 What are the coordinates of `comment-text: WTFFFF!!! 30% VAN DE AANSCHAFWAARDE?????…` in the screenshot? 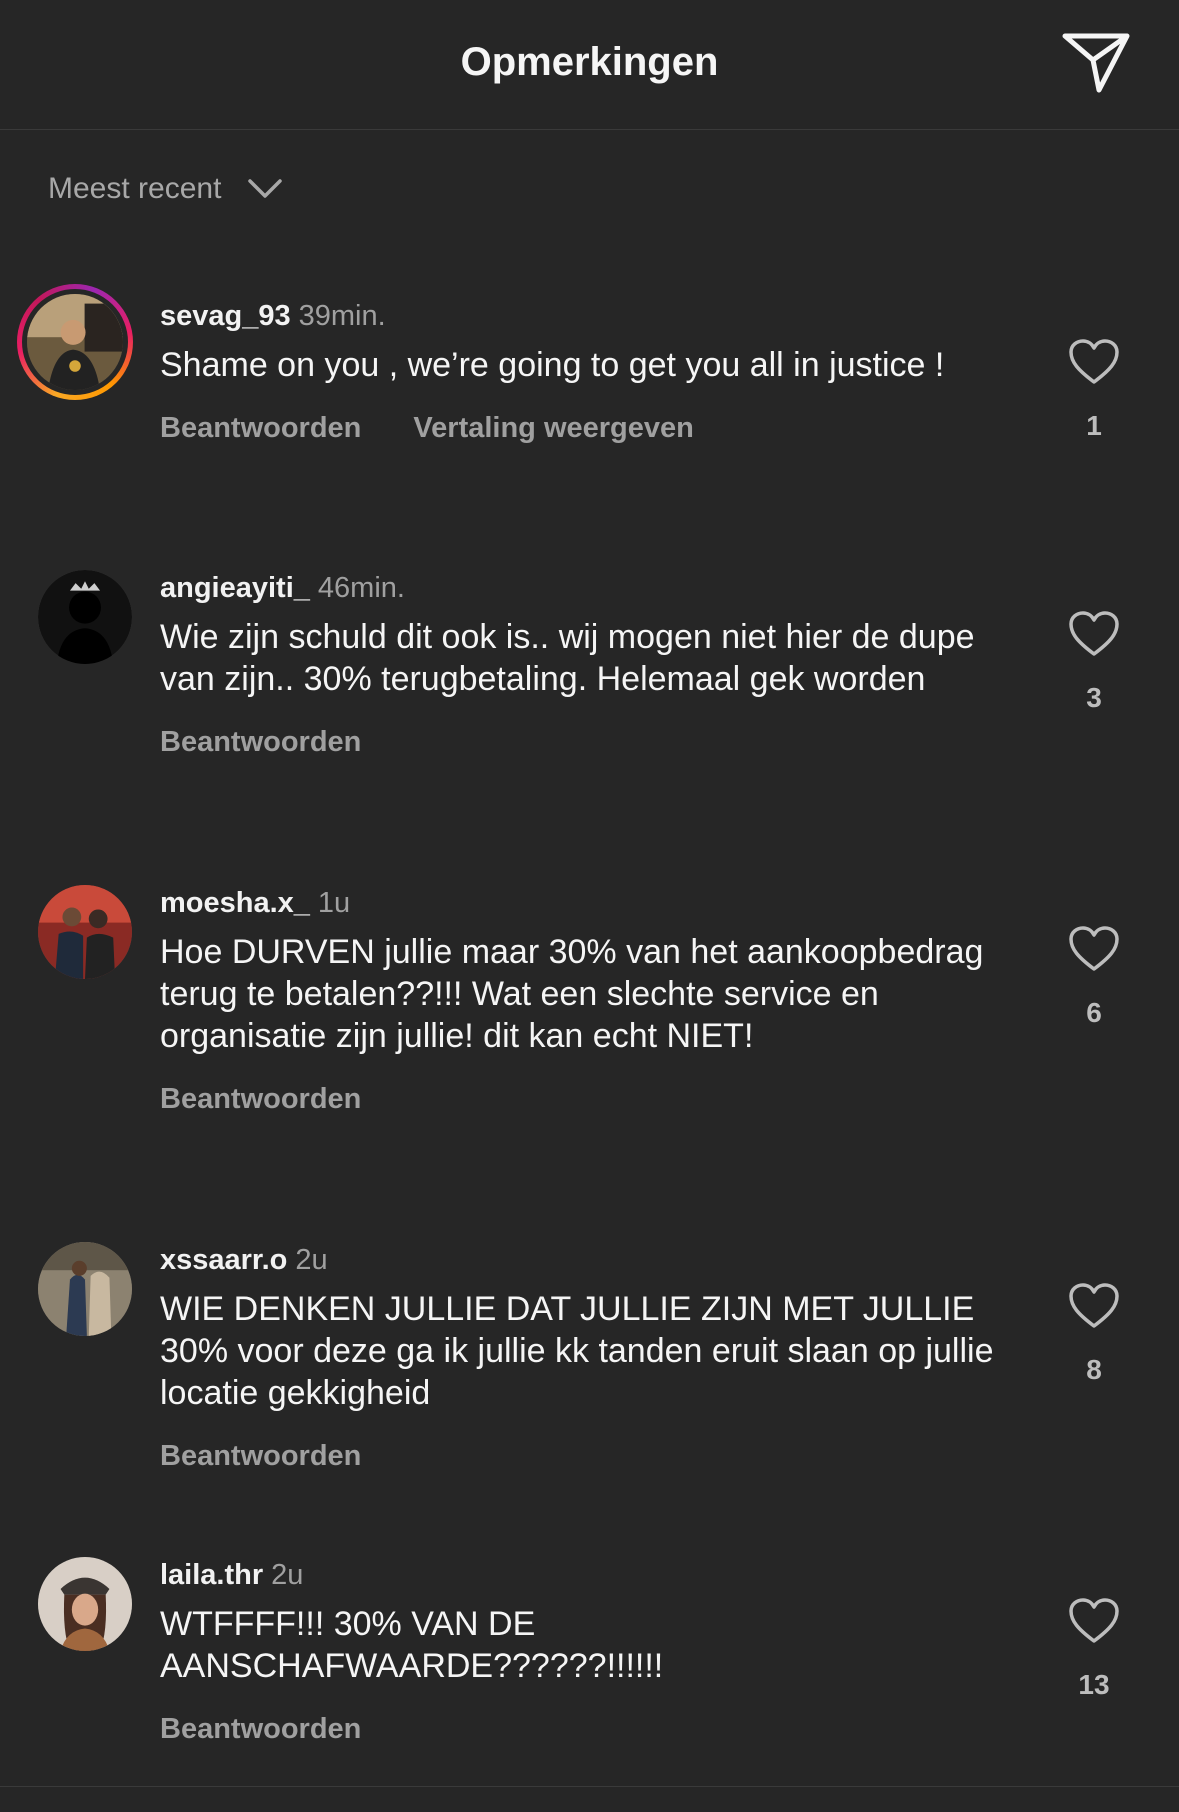 It's located at (412, 1645).